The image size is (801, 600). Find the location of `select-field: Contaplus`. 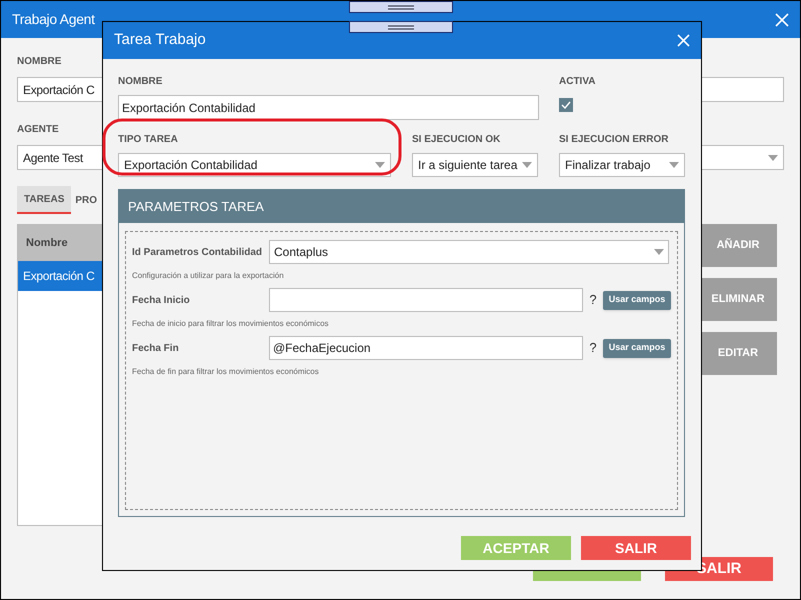

select-field: Contaplus is located at coordinates (469, 252).